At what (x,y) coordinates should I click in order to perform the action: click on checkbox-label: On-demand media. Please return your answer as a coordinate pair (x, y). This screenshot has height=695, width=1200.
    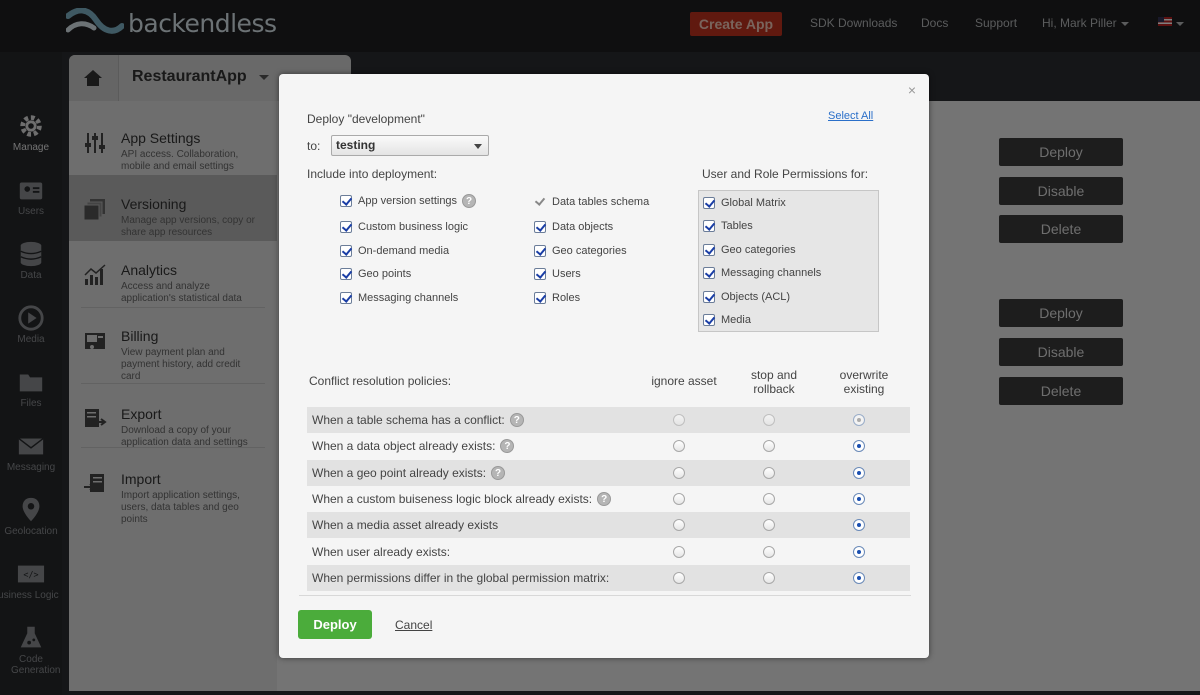
    Looking at the image, I should click on (404, 251).